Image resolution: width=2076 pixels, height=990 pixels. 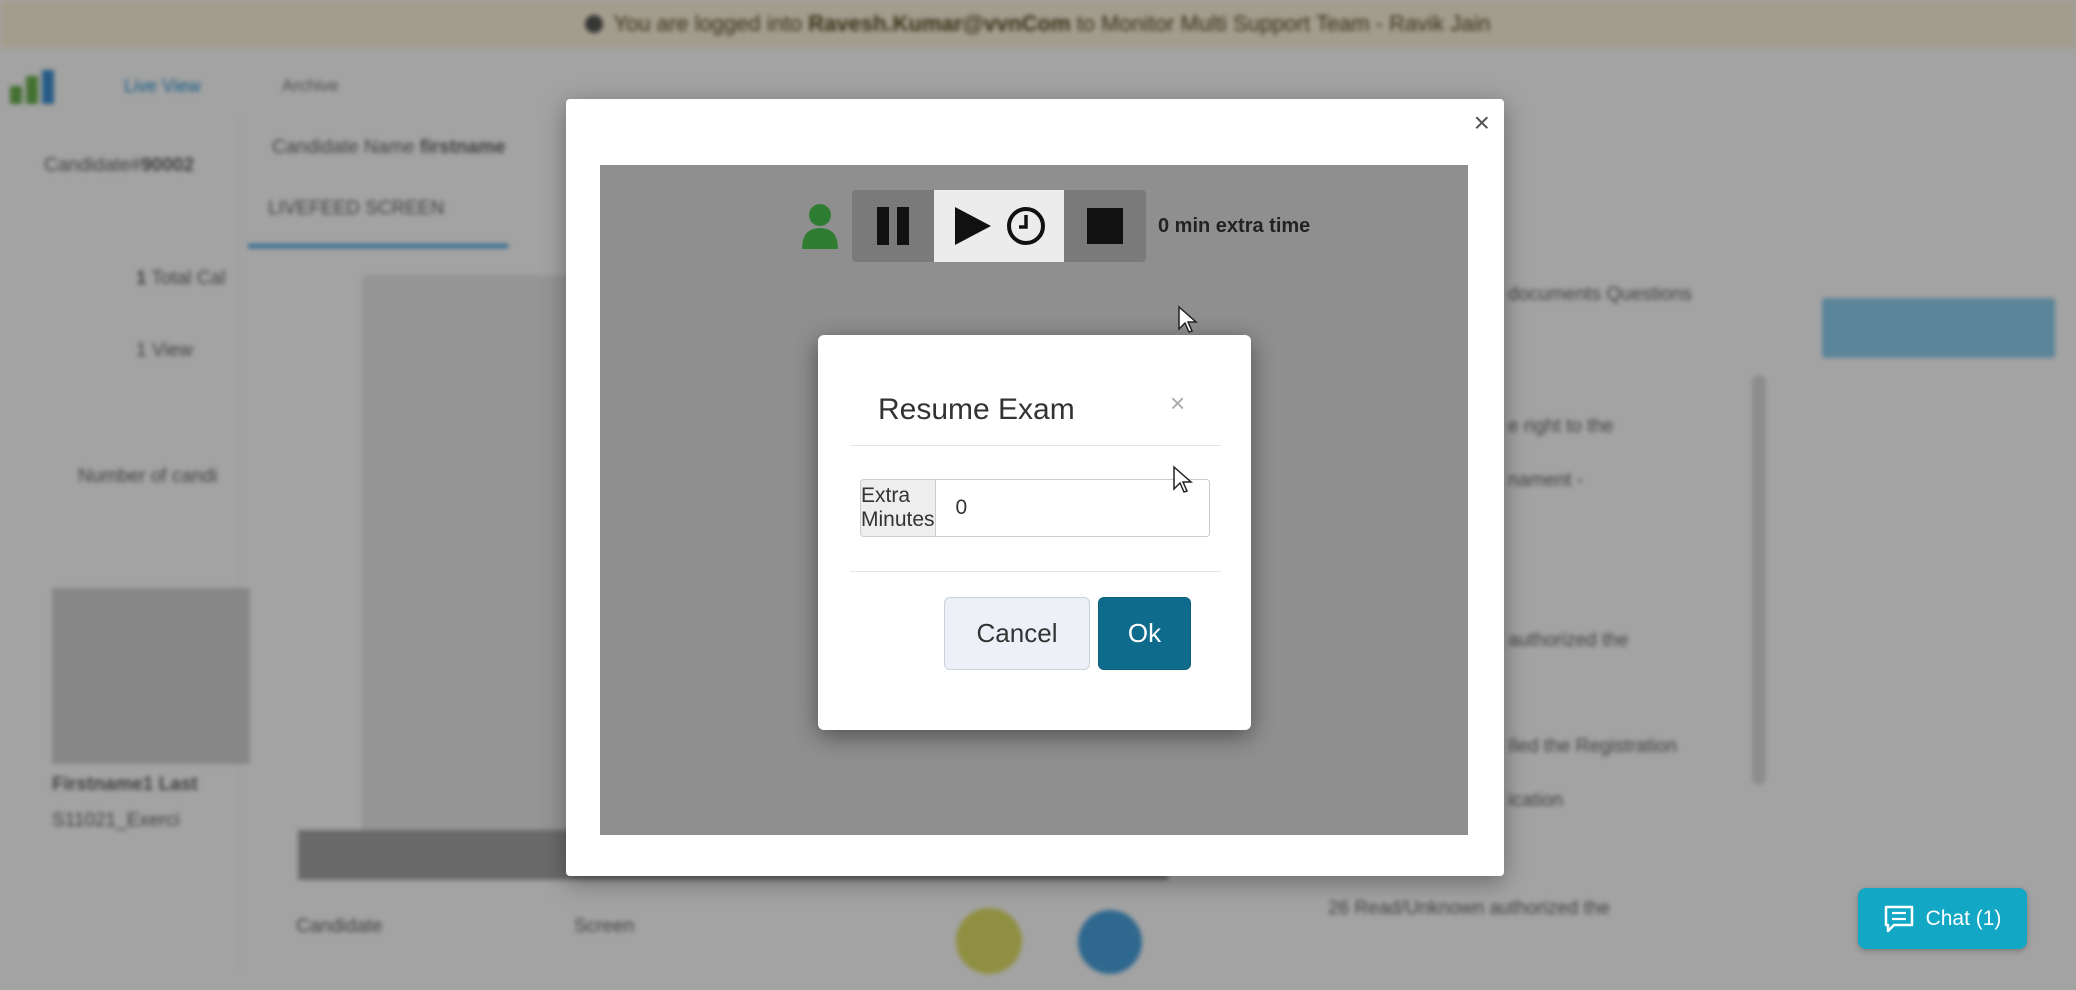 I want to click on person-icon, so click(x=820, y=226).